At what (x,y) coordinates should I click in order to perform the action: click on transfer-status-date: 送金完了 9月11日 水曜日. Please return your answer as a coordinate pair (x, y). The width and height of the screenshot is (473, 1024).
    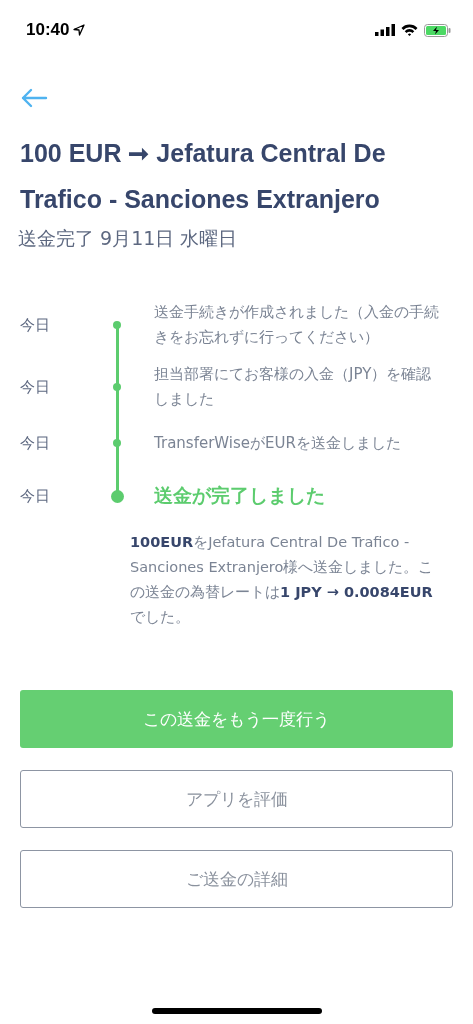
    Looking at the image, I should click on (128, 238).